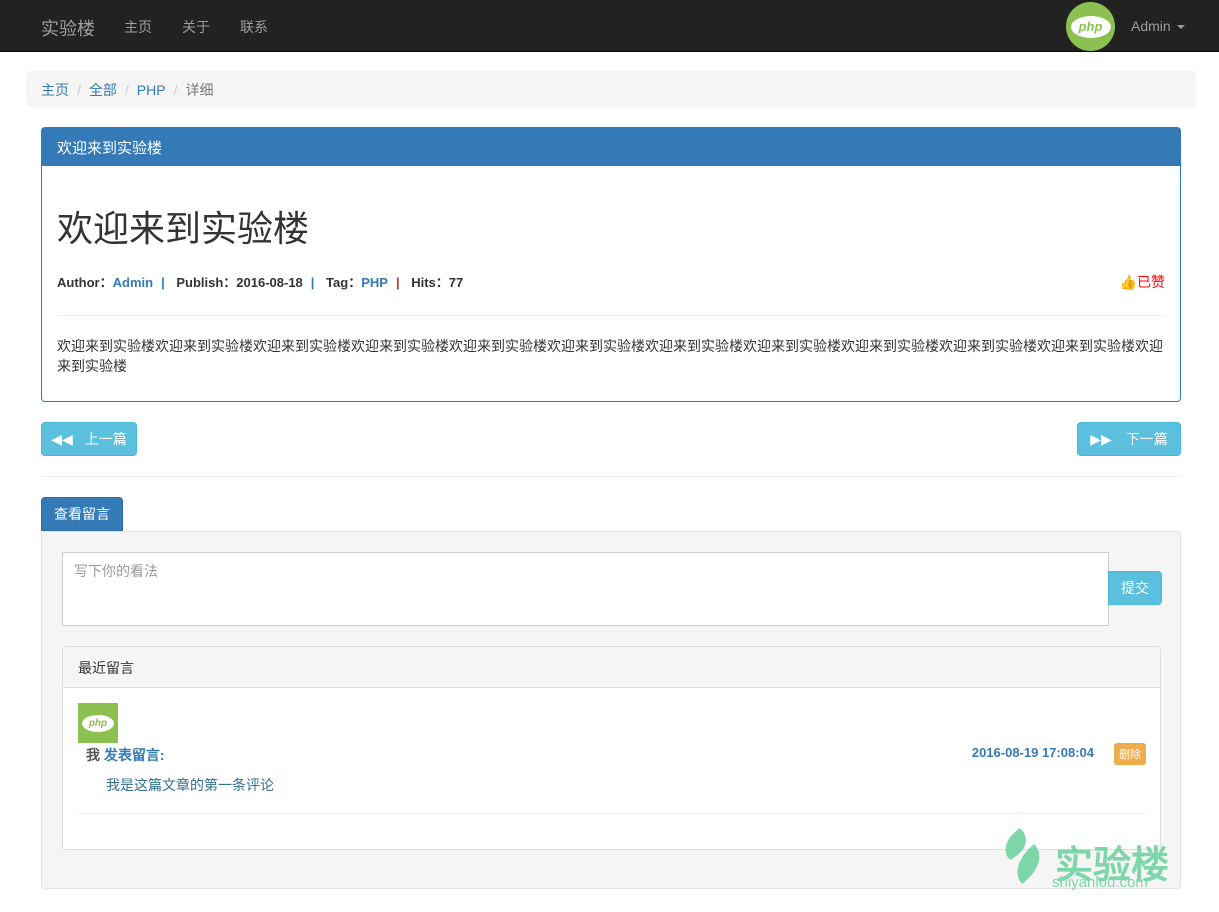  I want to click on author-link: Admin, so click(133, 282).